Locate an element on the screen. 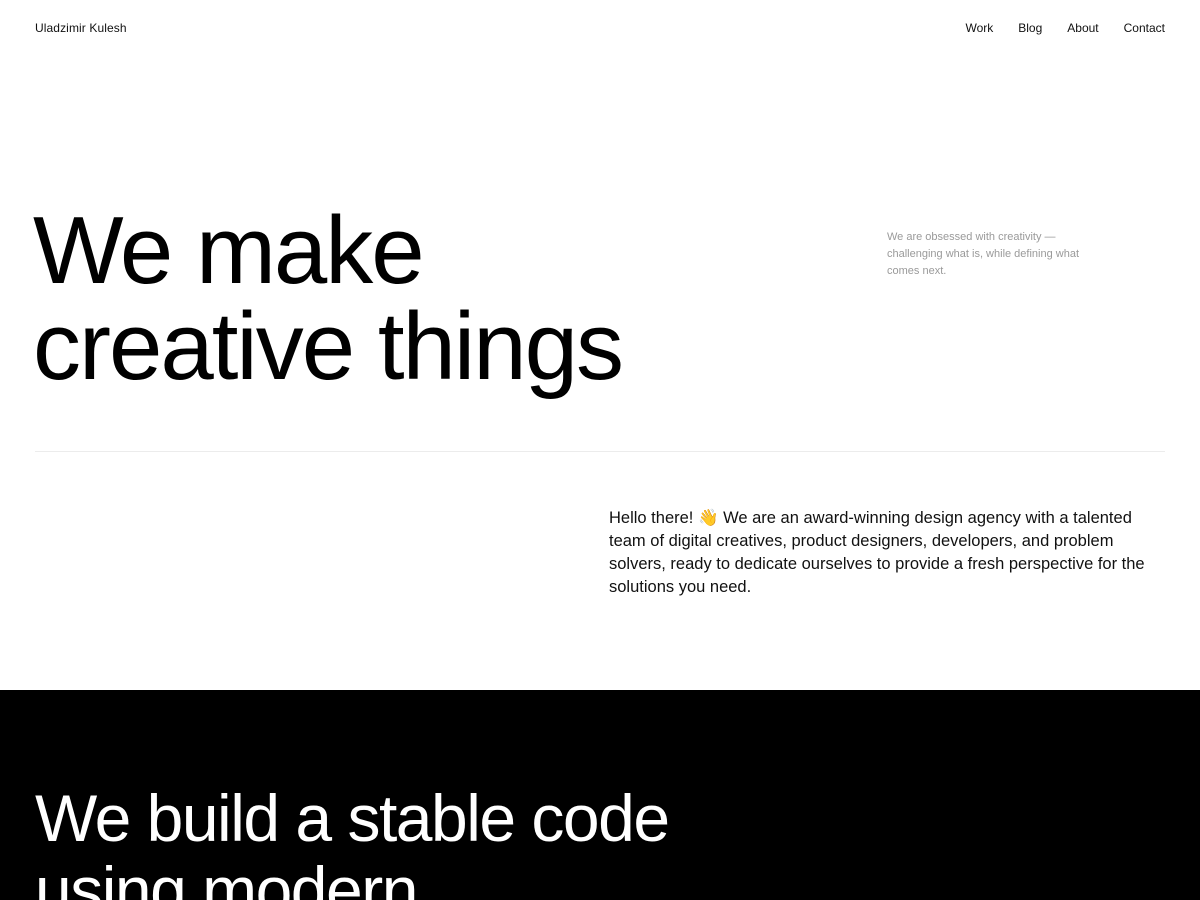  nav-item-blog: Blog is located at coordinates (1030, 28).